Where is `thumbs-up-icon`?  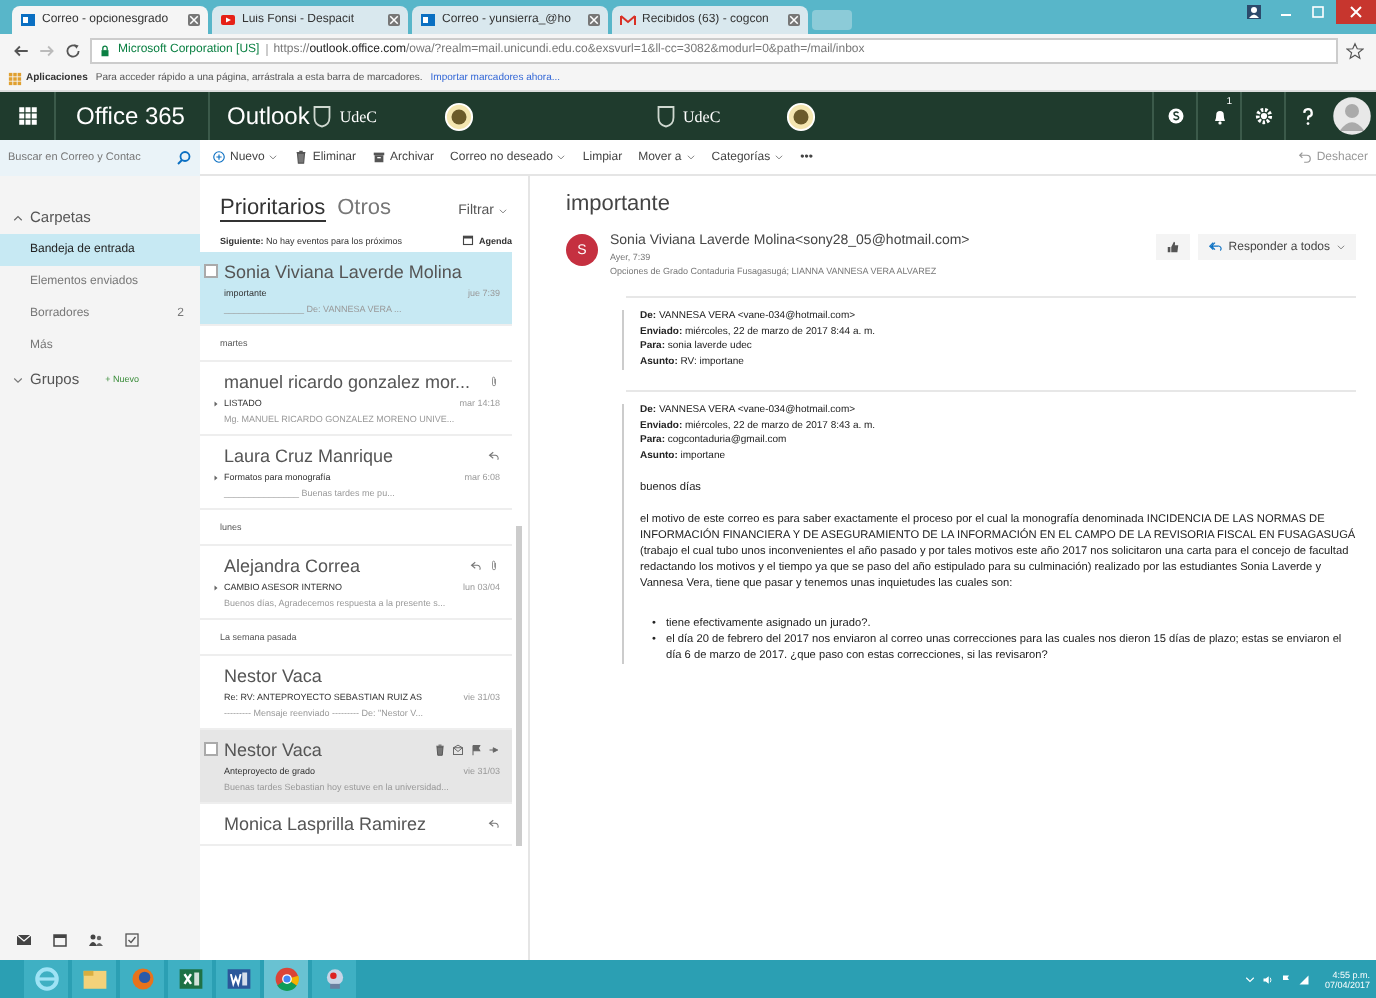
thumbs-up-icon is located at coordinates (1173, 247).